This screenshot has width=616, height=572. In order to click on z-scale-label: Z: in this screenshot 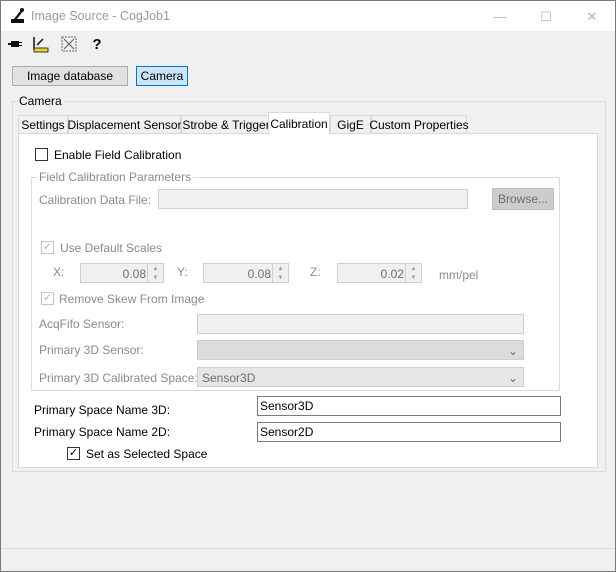, I will do `click(315, 272)`.